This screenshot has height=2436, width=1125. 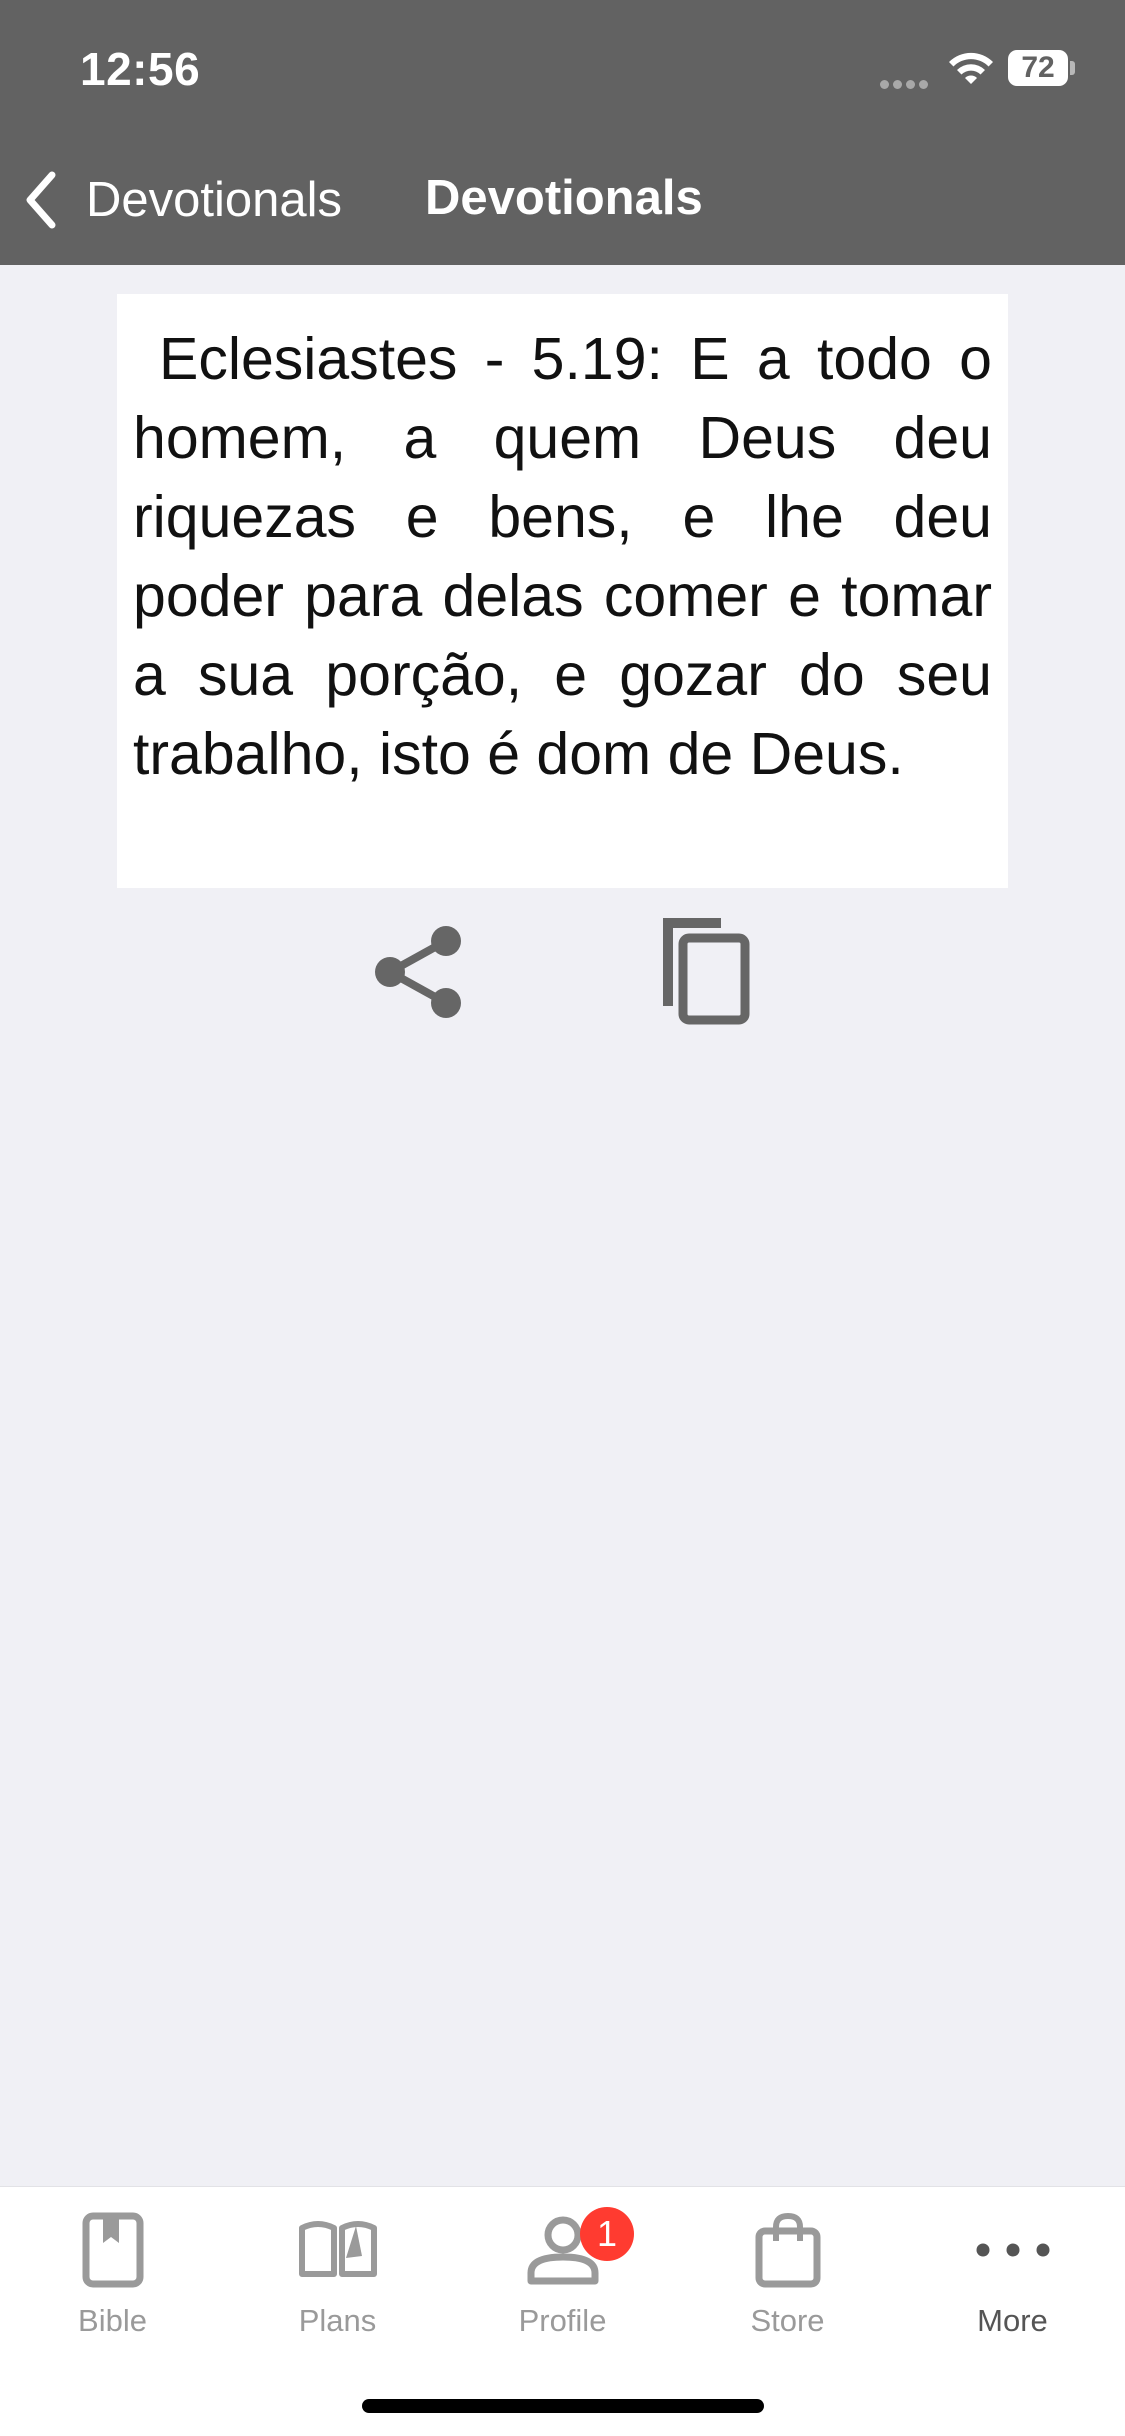 What do you see at coordinates (1012, 2280) in the screenshot?
I see `tab-more: More` at bounding box center [1012, 2280].